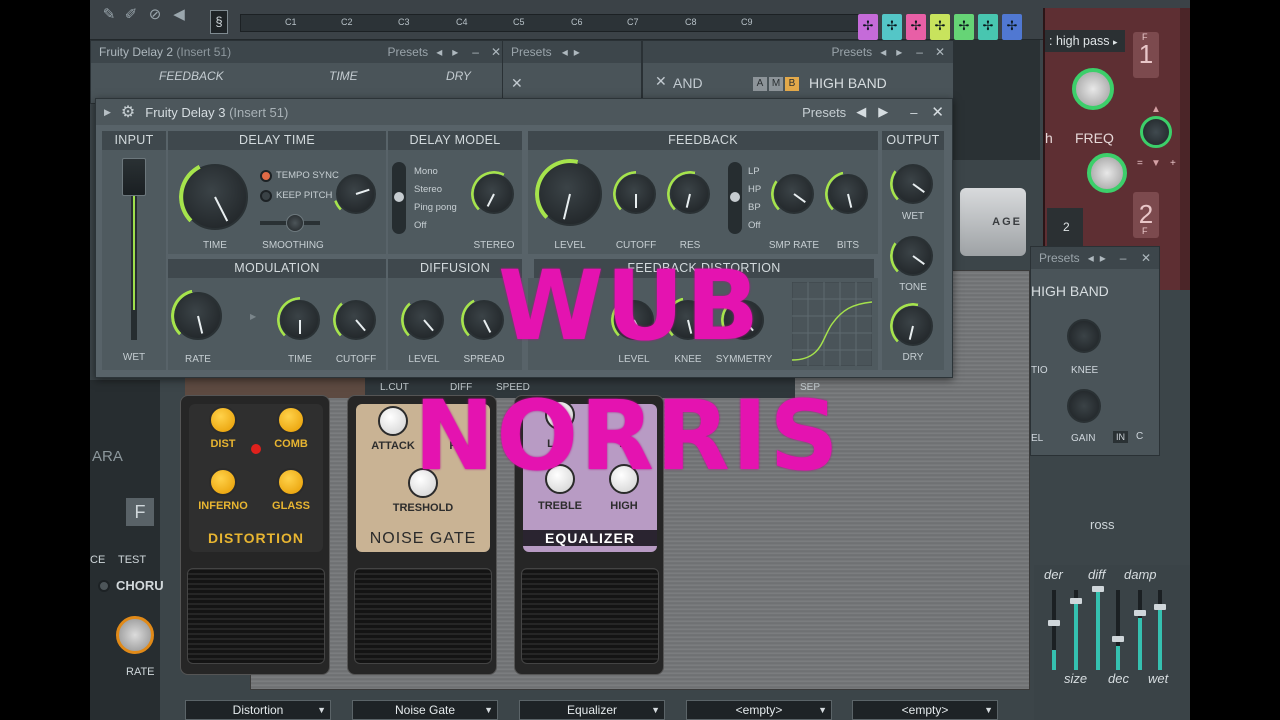 The height and width of the screenshot is (720, 1280). I want to click on menu-arrow-icon: ▶, so click(107, 112).